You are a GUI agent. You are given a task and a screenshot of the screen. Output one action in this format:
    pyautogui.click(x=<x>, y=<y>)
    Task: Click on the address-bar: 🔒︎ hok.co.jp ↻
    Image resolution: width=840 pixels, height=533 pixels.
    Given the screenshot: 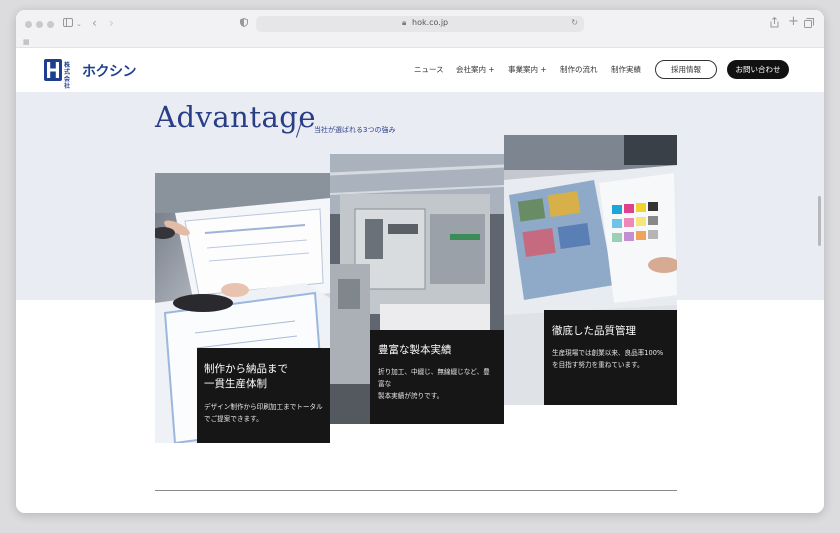 What is the action you would take?
    pyautogui.click(x=420, y=24)
    